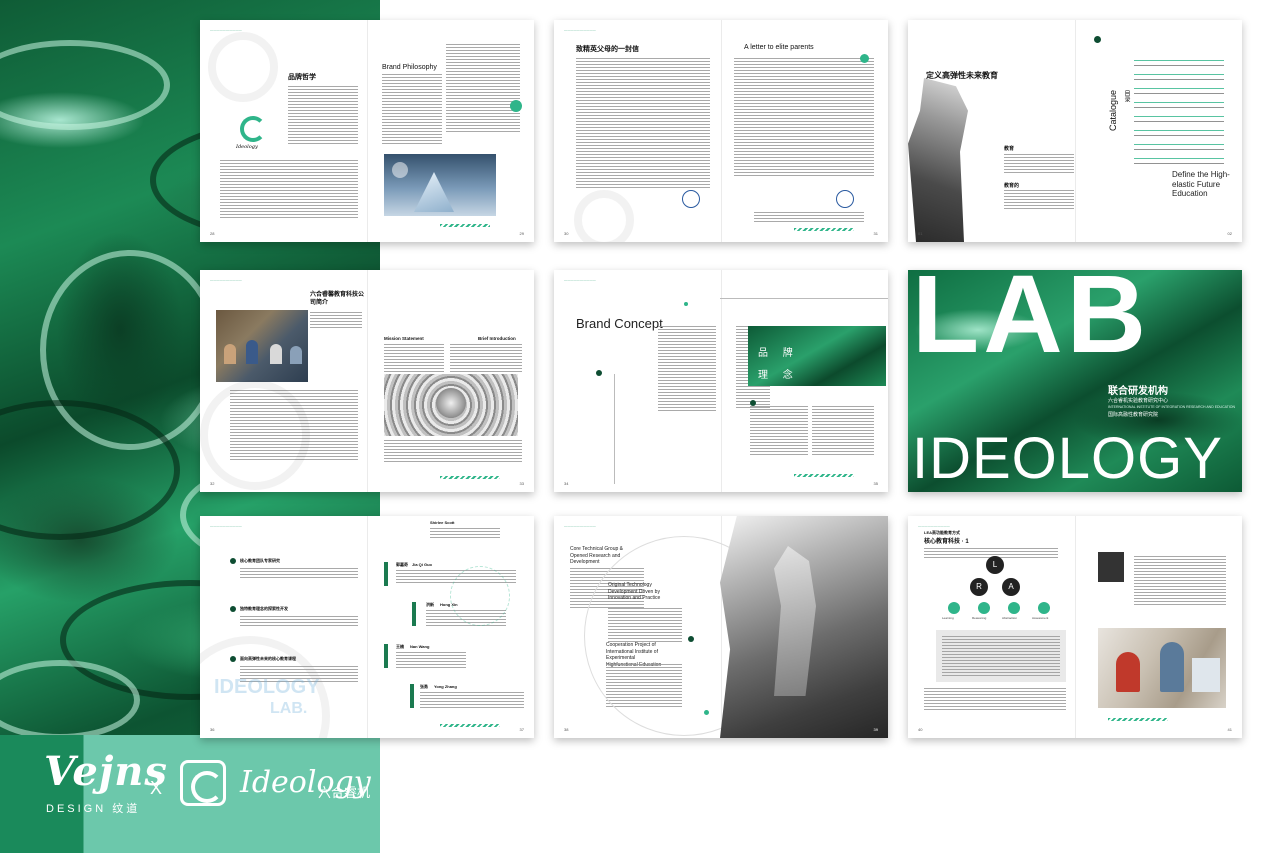 This screenshot has height=853, width=1280. What do you see at coordinates (1011, 587) in the screenshot?
I see `badge-a: A` at bounding box center [1011, 587].